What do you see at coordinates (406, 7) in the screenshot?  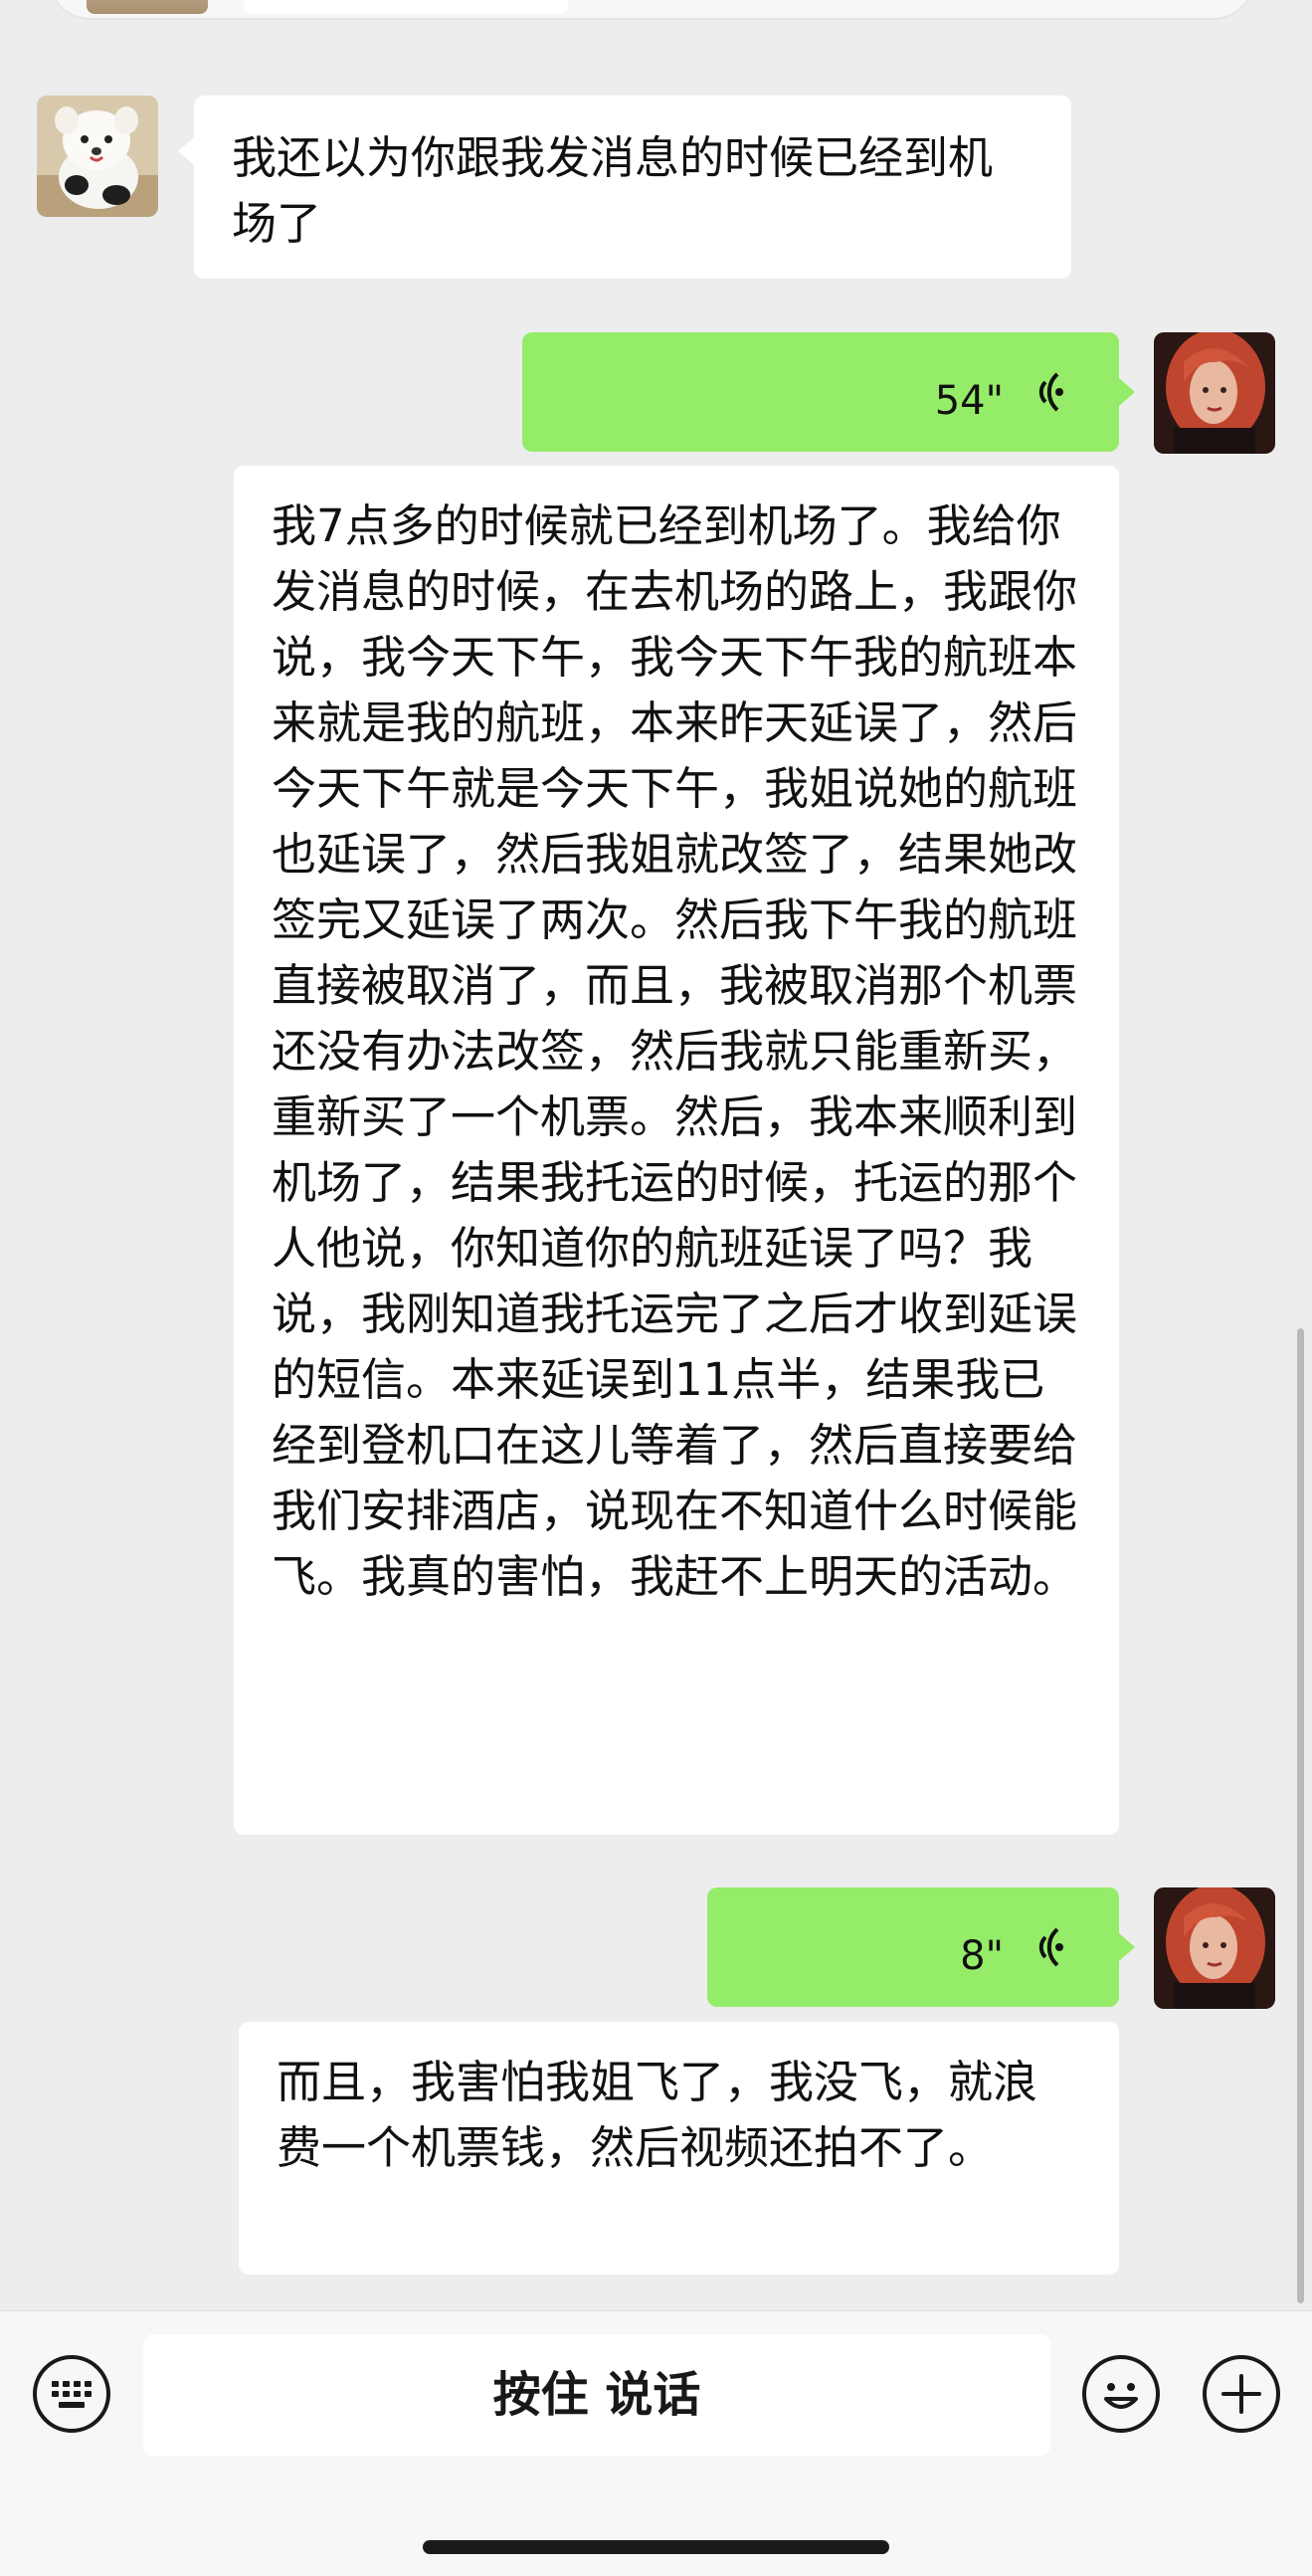 I see `previous-bubble` at bounding box center [406, 7].